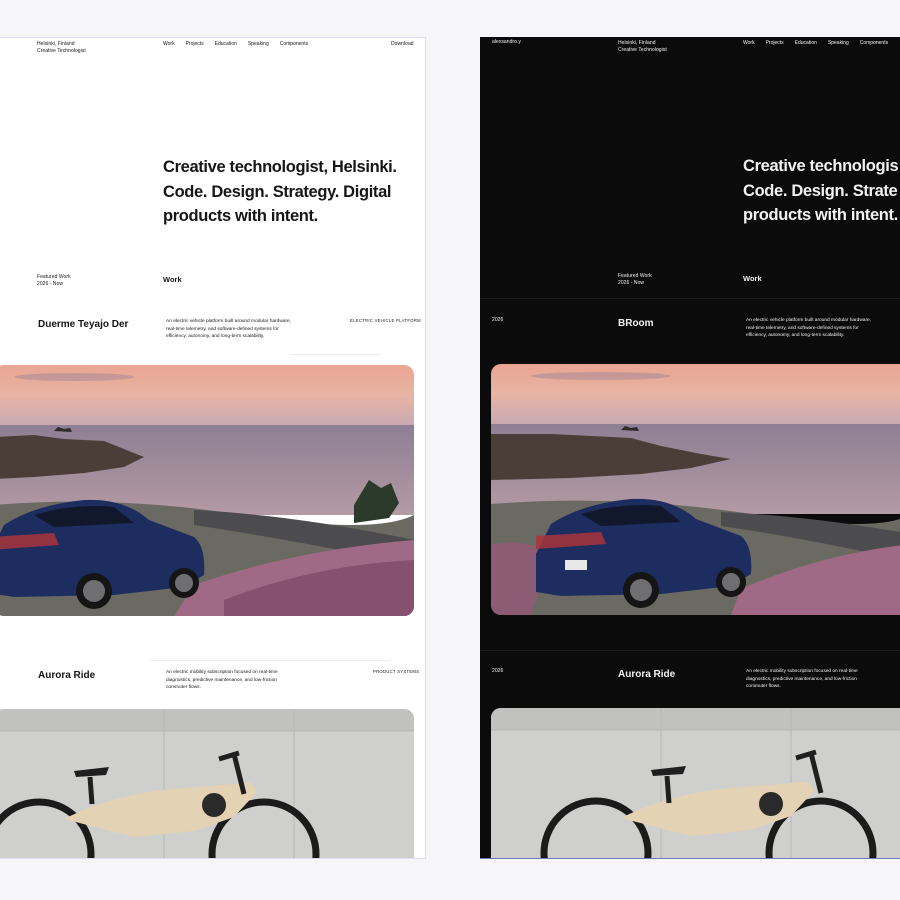  I want to click on hero-line-2: Code. Design. Strate, so click(820, 190).